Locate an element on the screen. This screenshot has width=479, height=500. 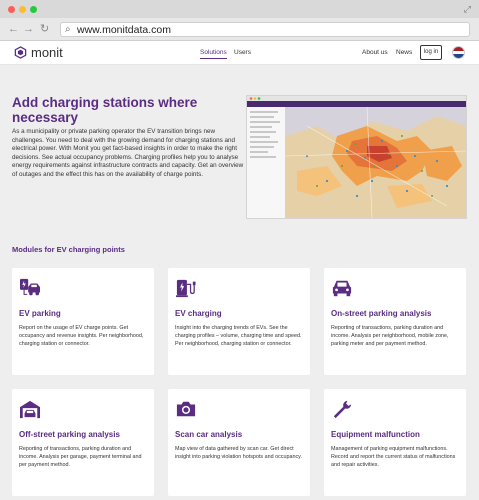
product-screenshot is located at coordinates (356, 157).